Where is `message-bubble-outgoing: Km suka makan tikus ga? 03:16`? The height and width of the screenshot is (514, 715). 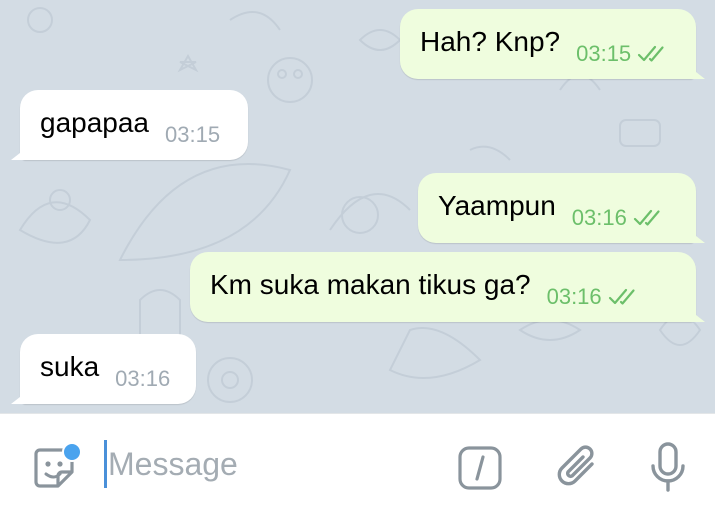
message-bubble-outgoing: Km suka makan tikus ga? 03:16 is located at coordinates (443, 287).